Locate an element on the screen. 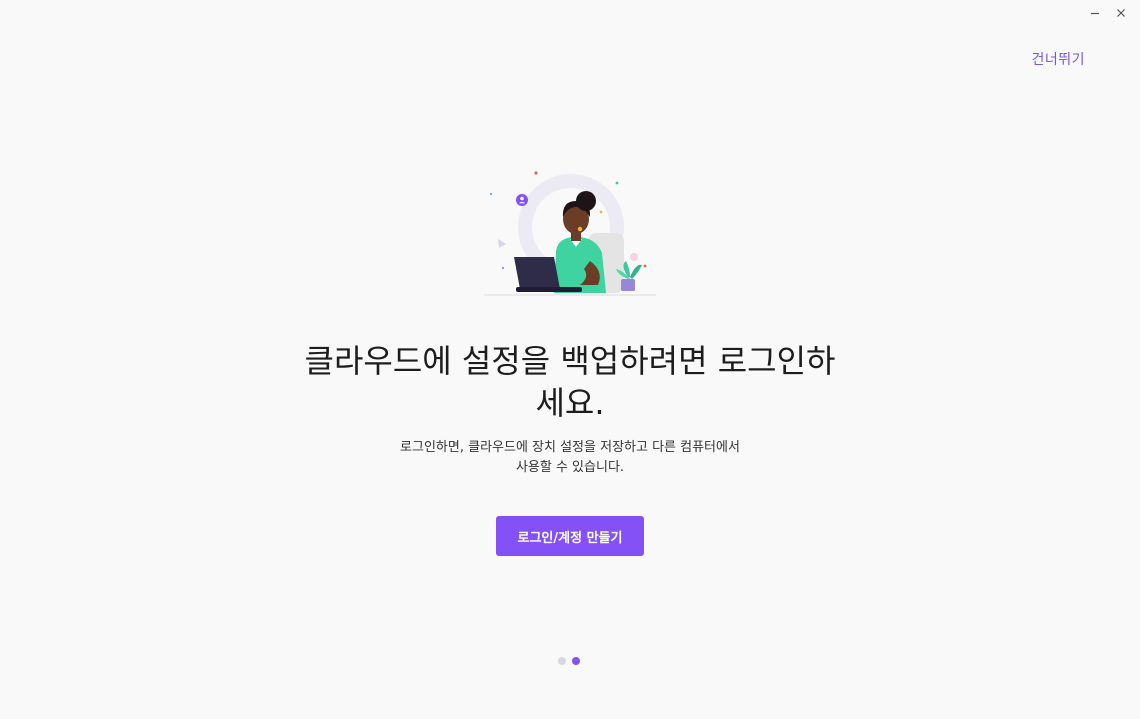 Image resolution: width=1140 pixels, height=719 pixels. skip-link: 건너뛰기 is located at coordinates (1058, 59).